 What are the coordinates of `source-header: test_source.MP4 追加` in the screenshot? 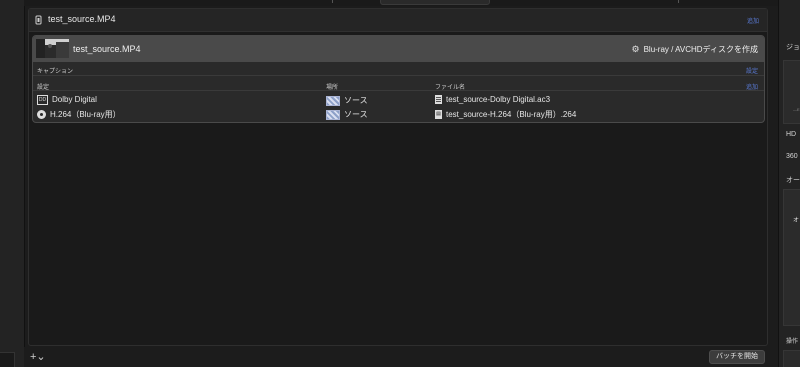 It's located at (398, 20).